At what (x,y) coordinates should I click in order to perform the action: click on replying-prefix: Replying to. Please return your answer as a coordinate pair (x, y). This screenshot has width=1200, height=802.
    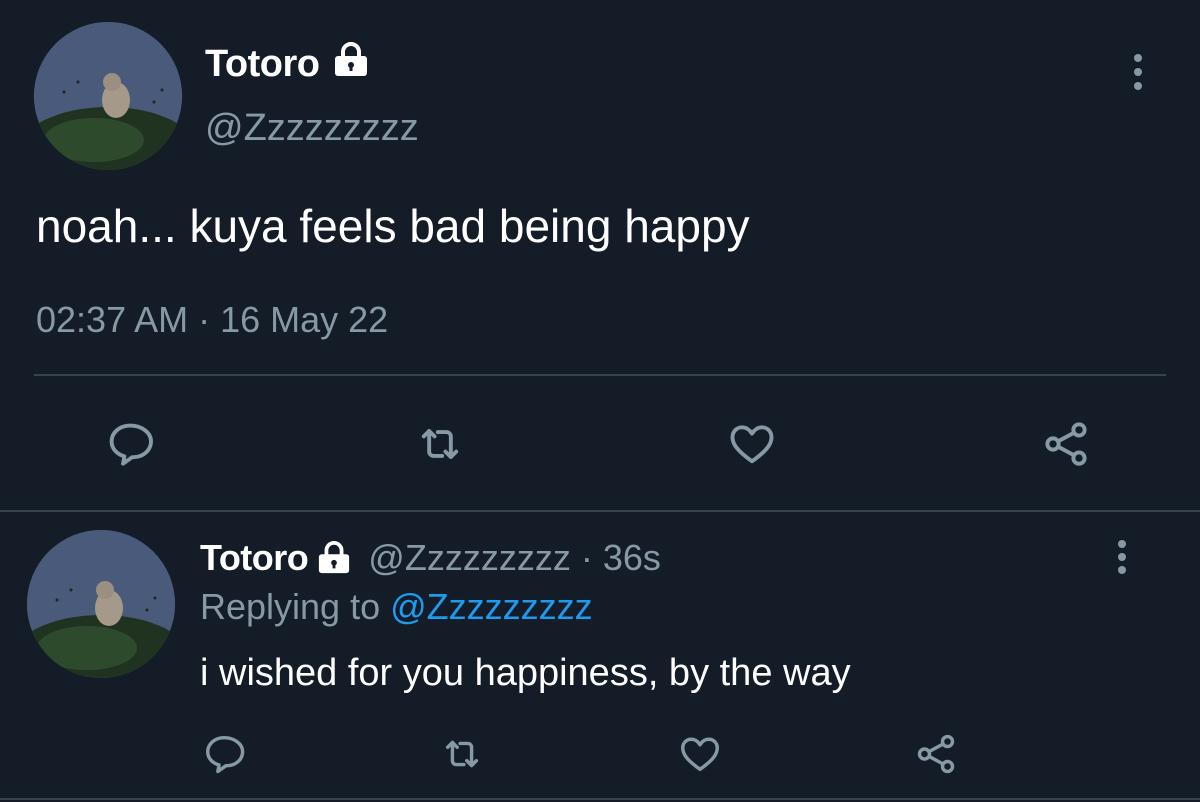
    Looking at the image, I should click on (290, 606).